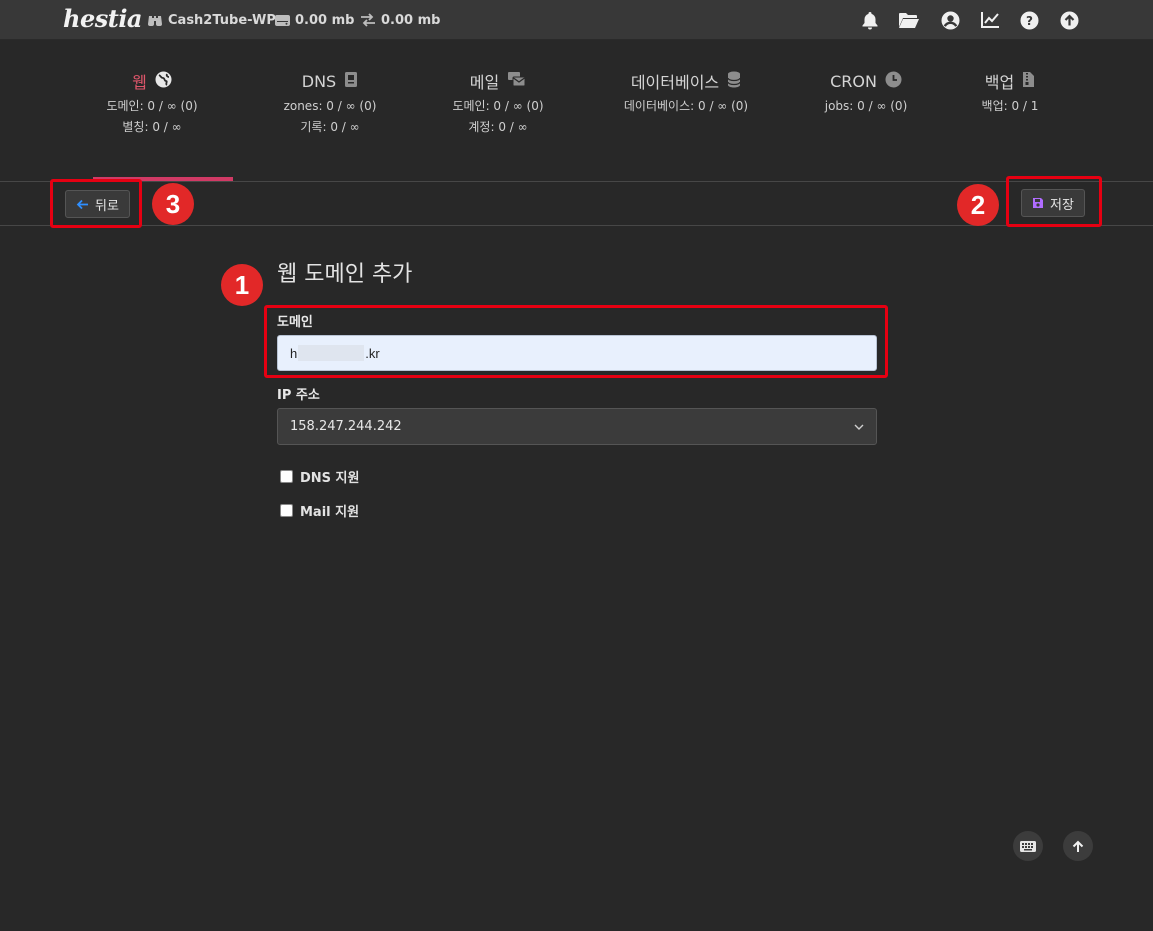  What do you see at coordinates (870, 20) in the screenshot?
I see `notifications-bell-icon` at bounding box center [870, 20].